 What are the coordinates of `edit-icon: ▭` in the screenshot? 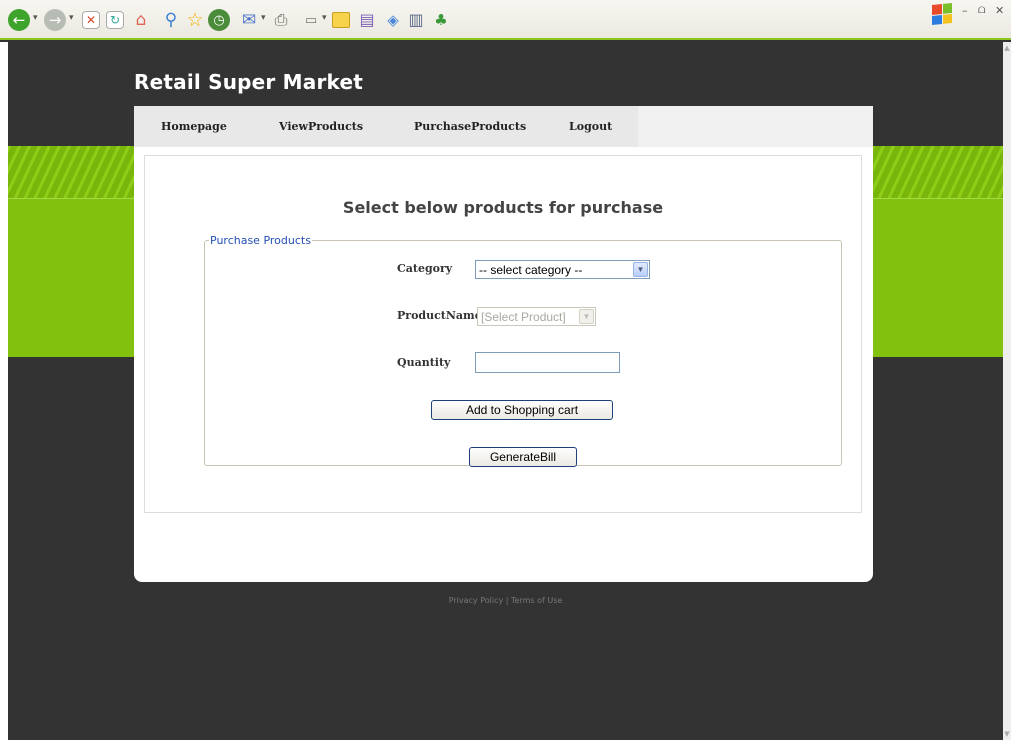 It's located at (311, 20).